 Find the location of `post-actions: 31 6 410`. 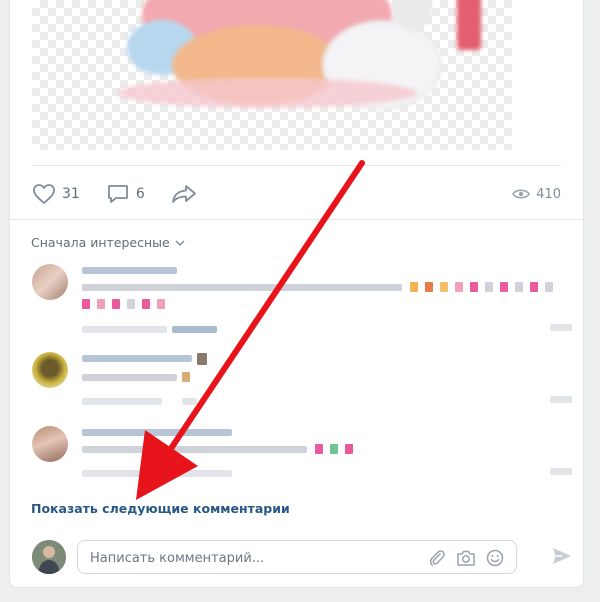

post-actions: 31 6 410 is located at coordinates (296, 194).